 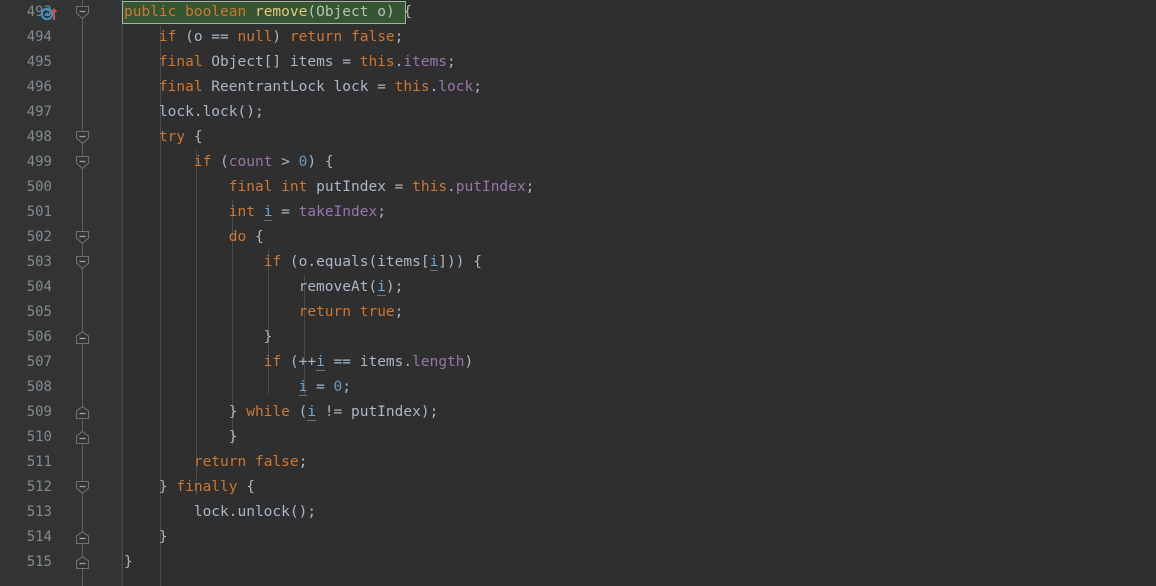 What do you see at coordinates (61, 62) in the screenshot?
I see `gutter-row: 495` at bounding box center [61, 62].